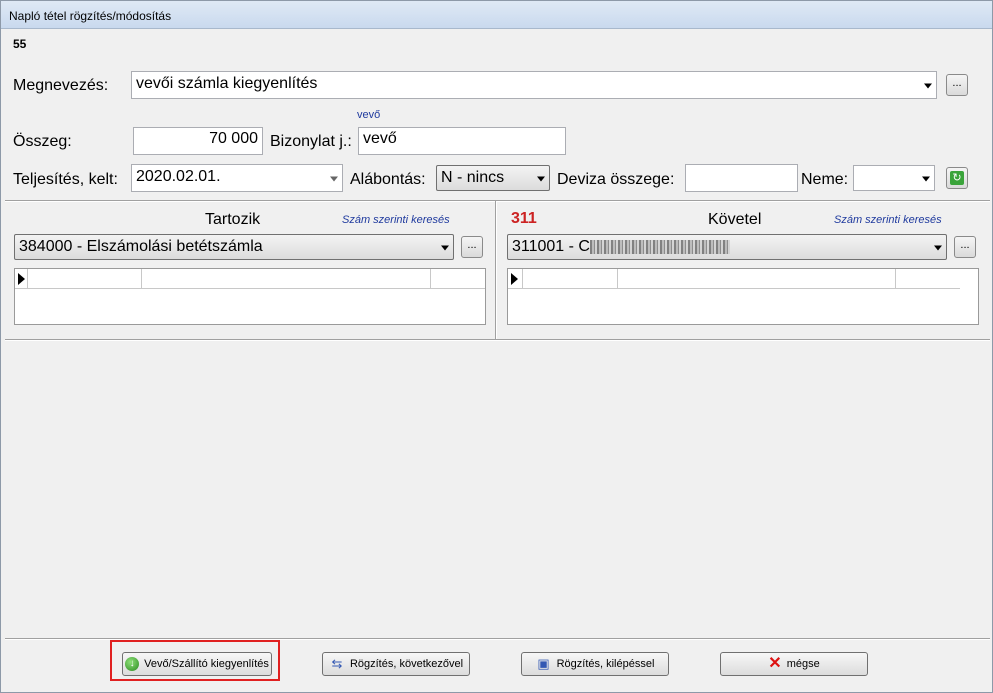  I want to click on bizonylat-input: vevő, so click(462, 141).